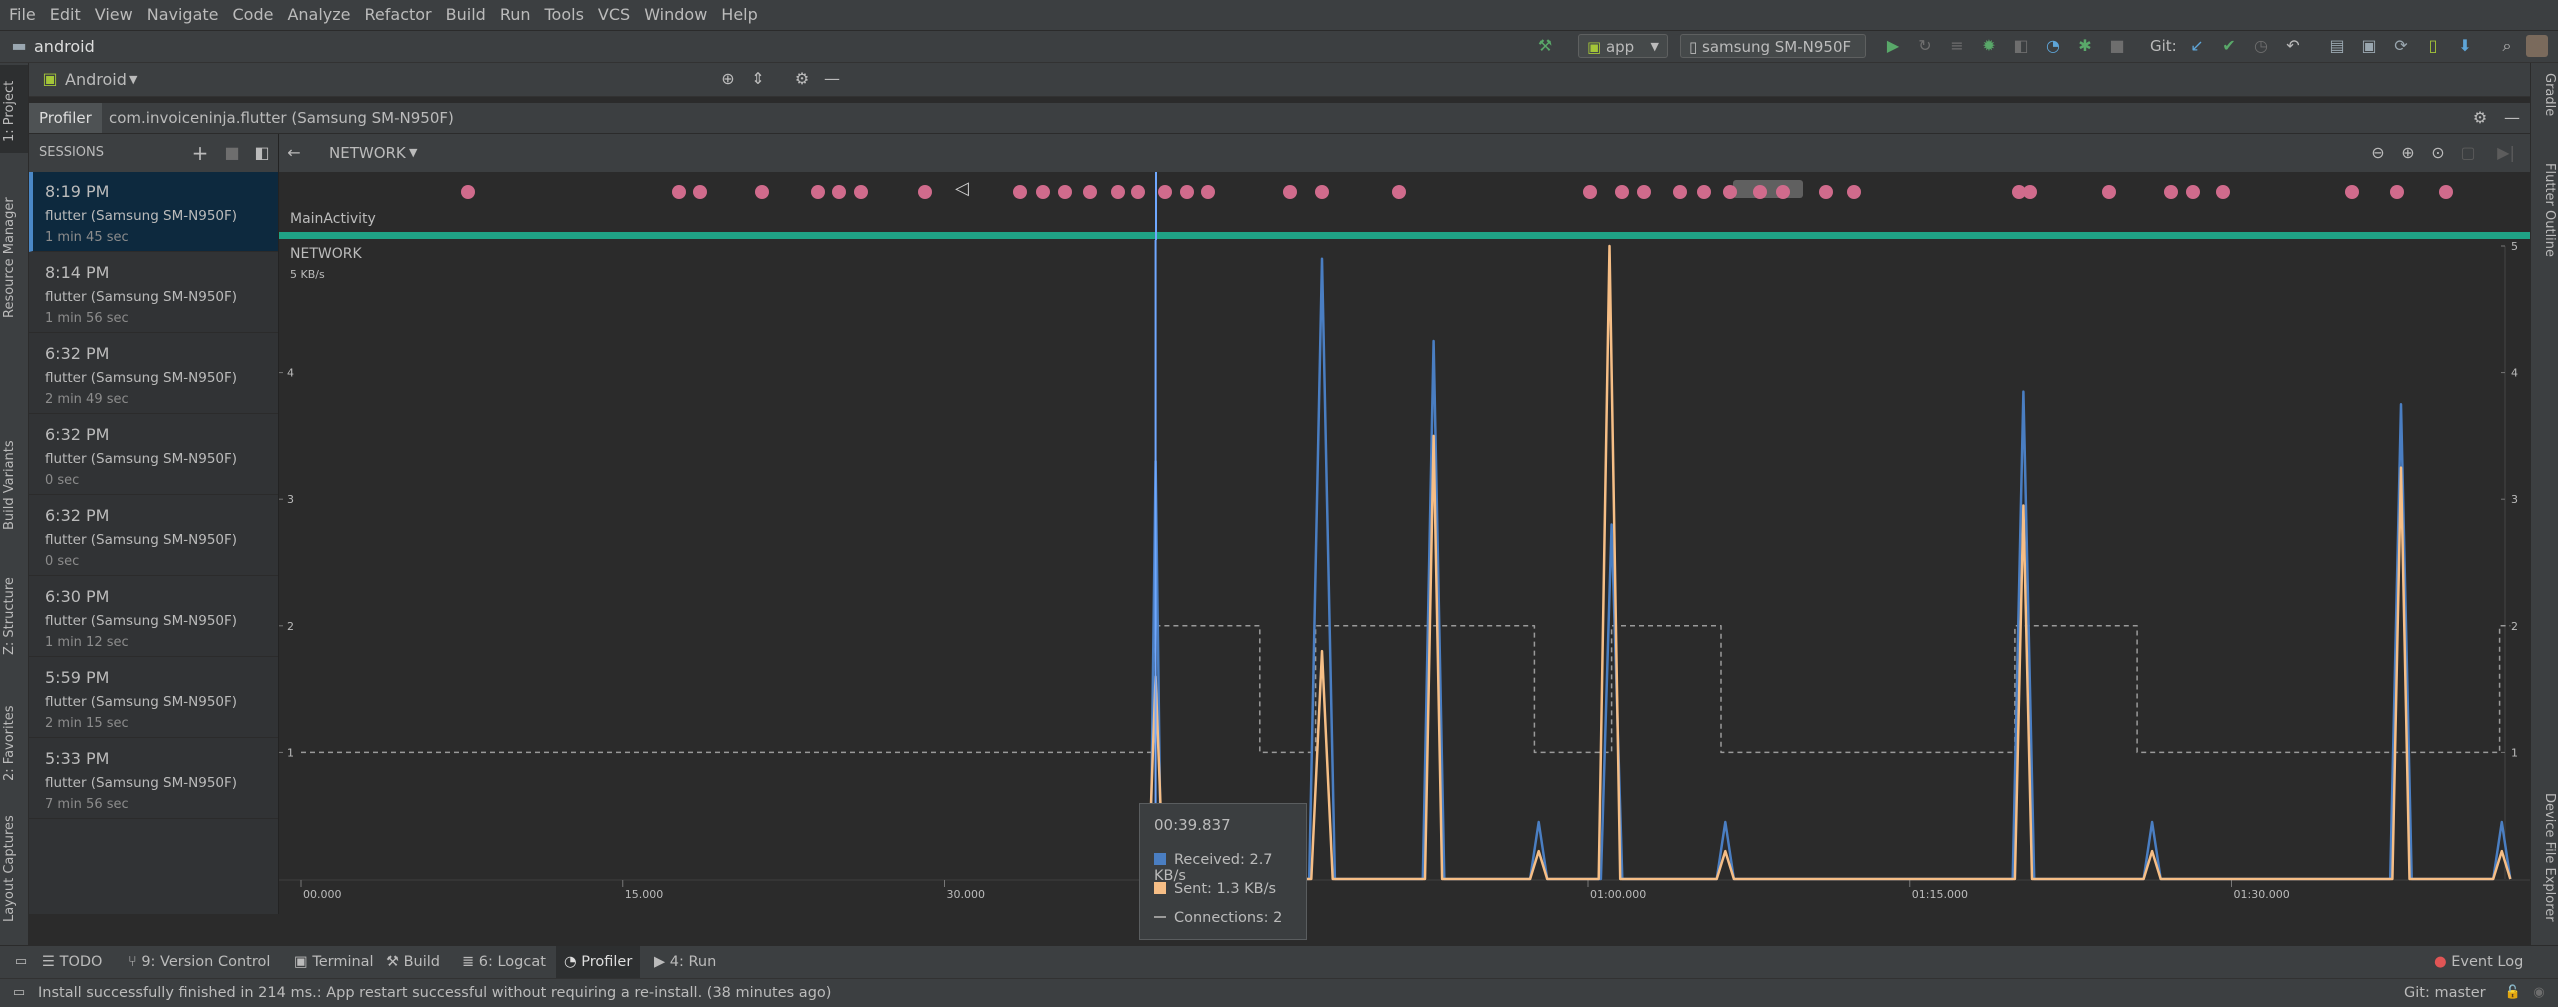 The height and width of the screenshot is (1007, 2558). What do you see at coordinates (2197, 46) in the screenshot?
I see `git-update-icon: ↙` at bounding box center [2197, 46].